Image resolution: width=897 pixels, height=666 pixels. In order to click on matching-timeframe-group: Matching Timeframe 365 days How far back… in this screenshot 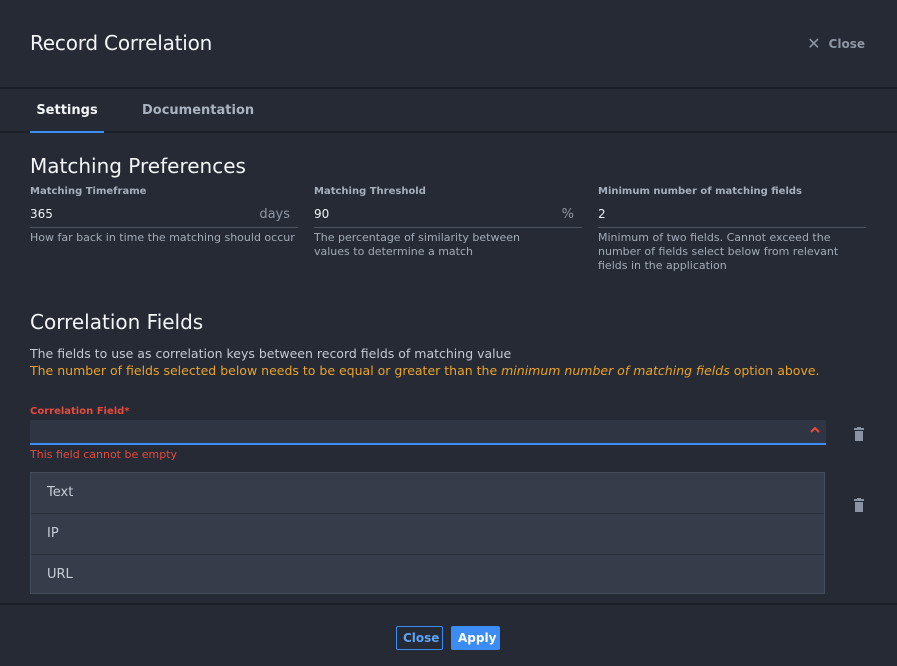, I will do `click(164, 215)`.